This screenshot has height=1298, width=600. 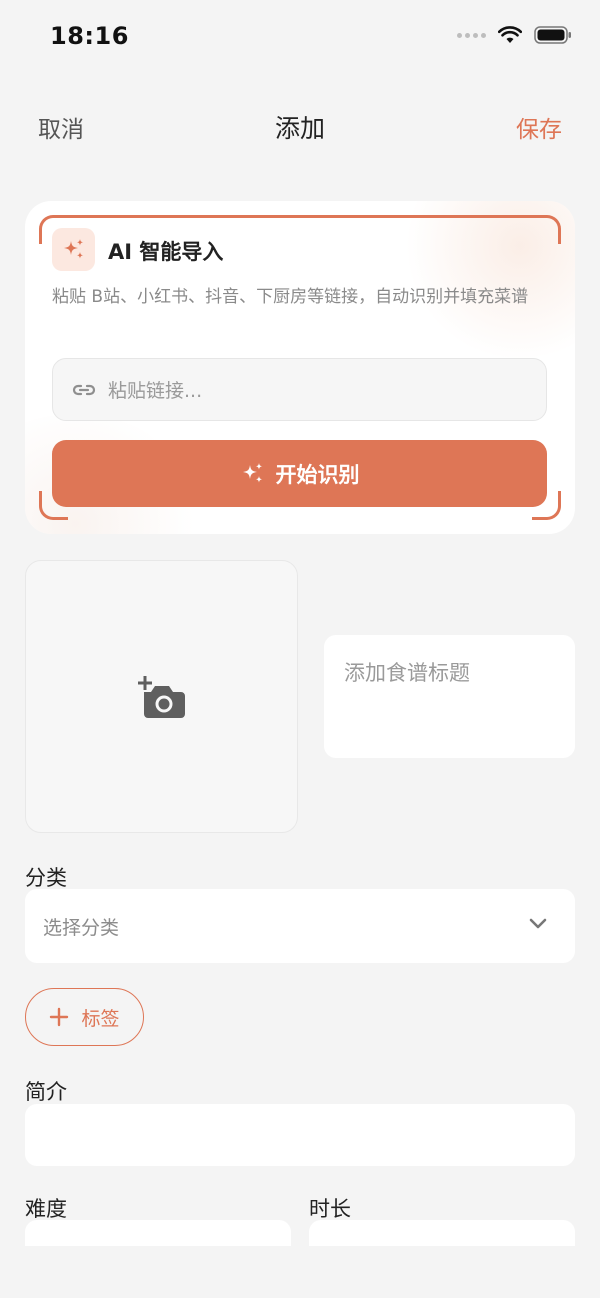 I want to click on status-bar: 18:16, so click(x=300, y=38).